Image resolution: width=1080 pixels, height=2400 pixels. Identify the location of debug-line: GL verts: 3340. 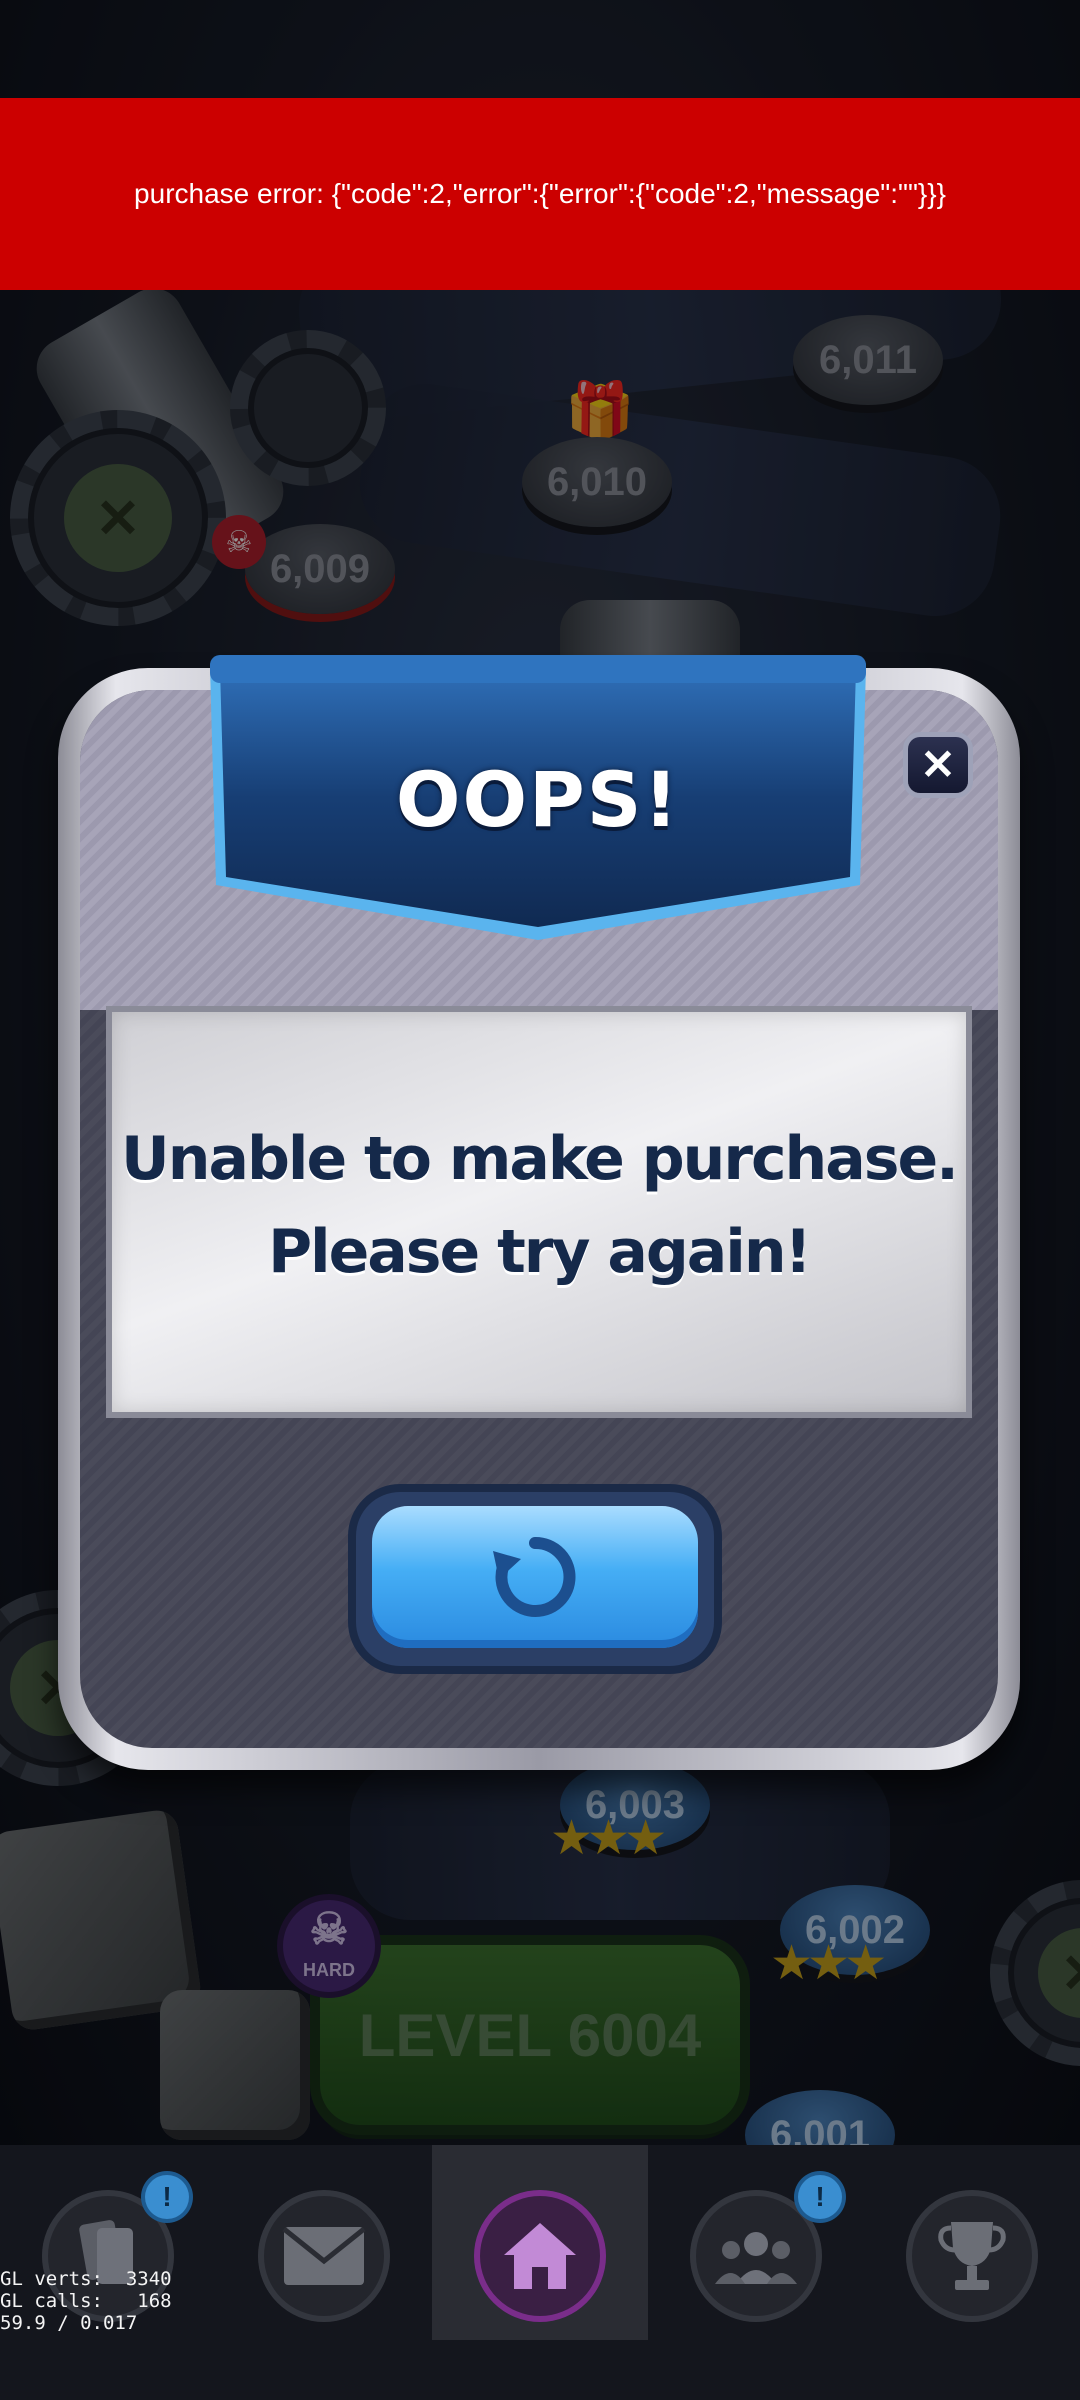
(86, 2279).